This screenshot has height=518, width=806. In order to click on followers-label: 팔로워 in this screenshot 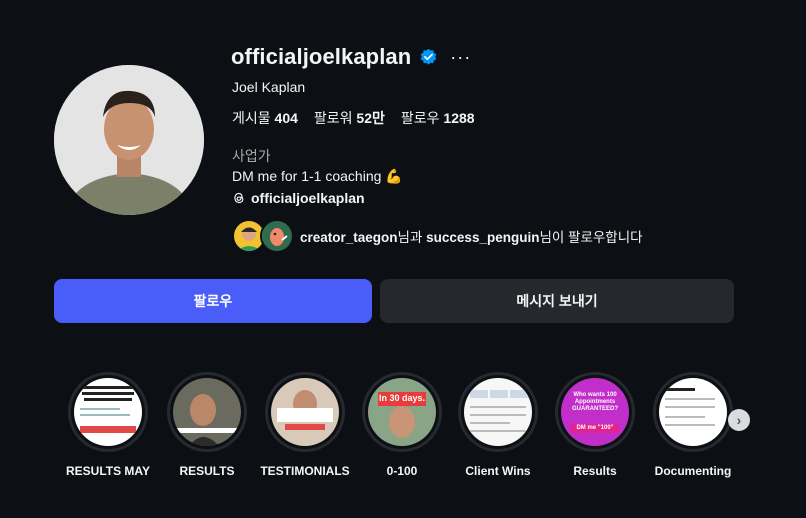, I will do `click(333, 118)`.